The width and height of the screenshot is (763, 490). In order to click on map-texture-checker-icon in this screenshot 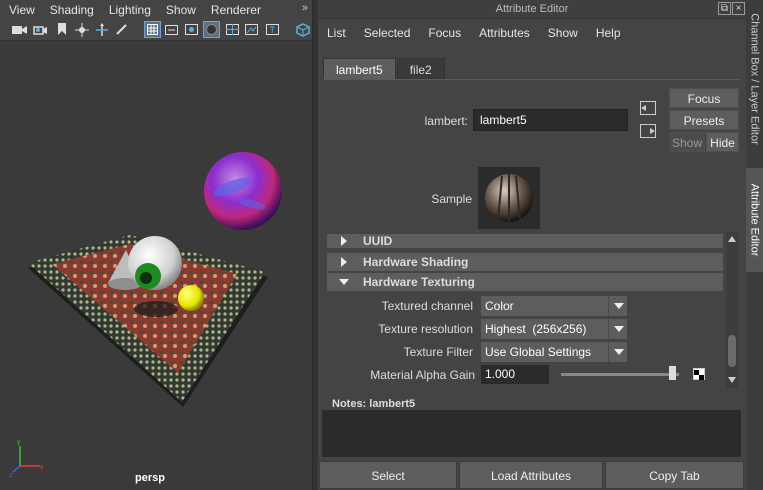, I will do `click(699, 374)`.